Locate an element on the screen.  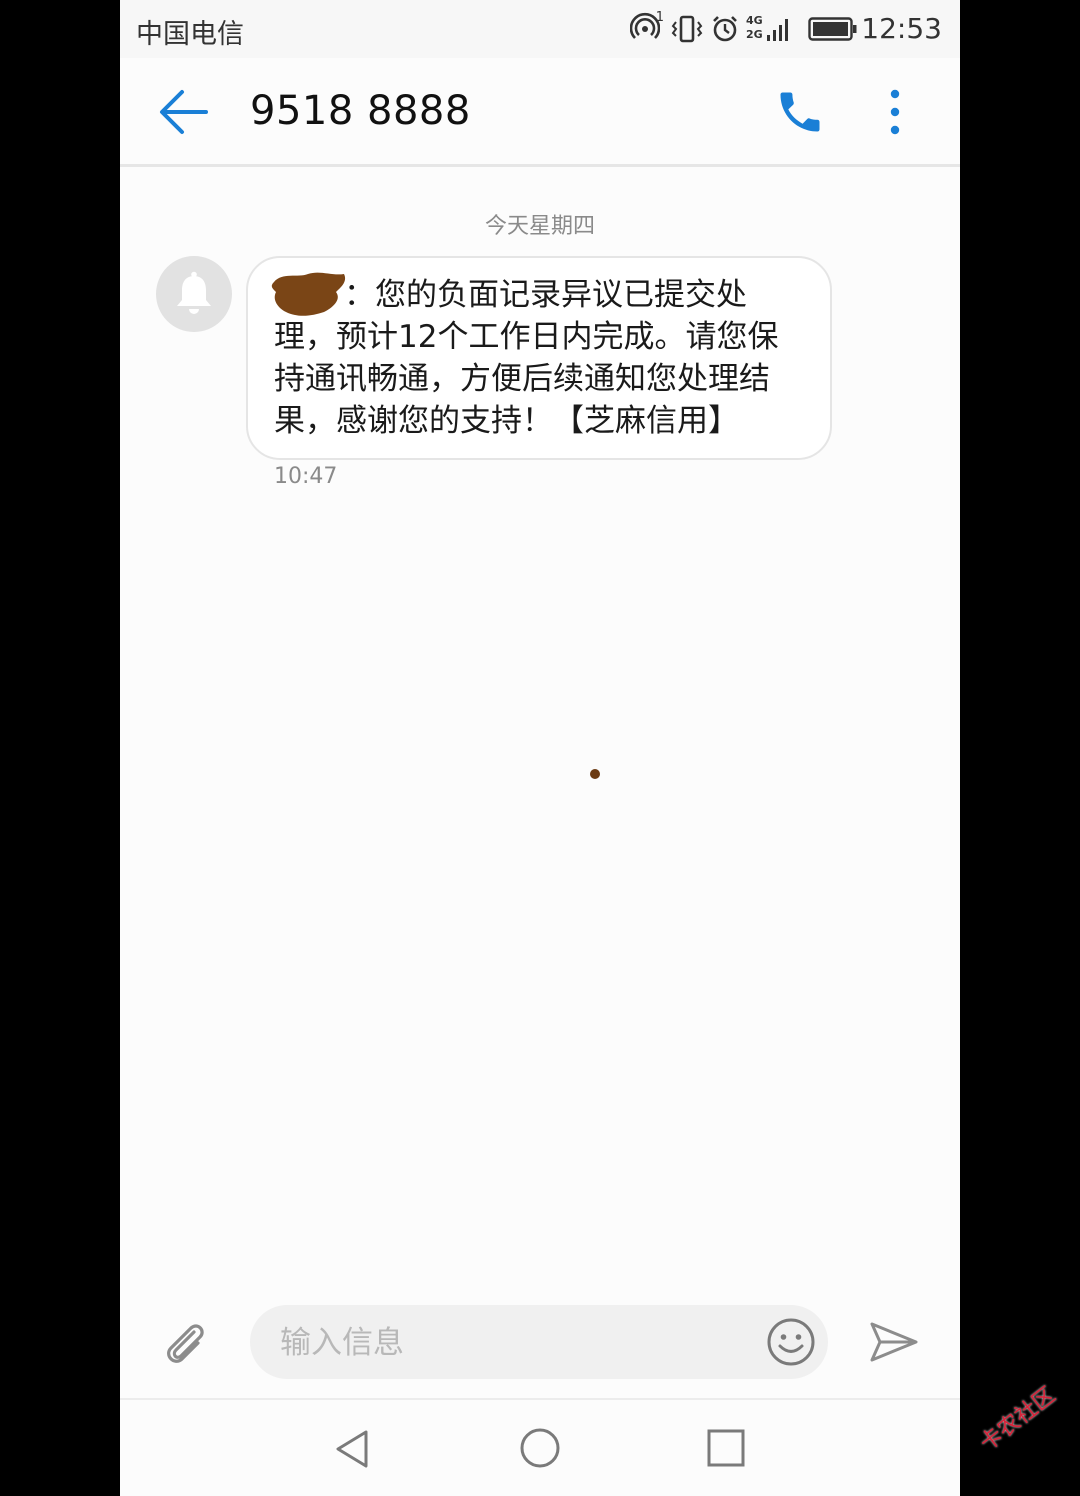
send-icon is located at coordinates (894, 1342).